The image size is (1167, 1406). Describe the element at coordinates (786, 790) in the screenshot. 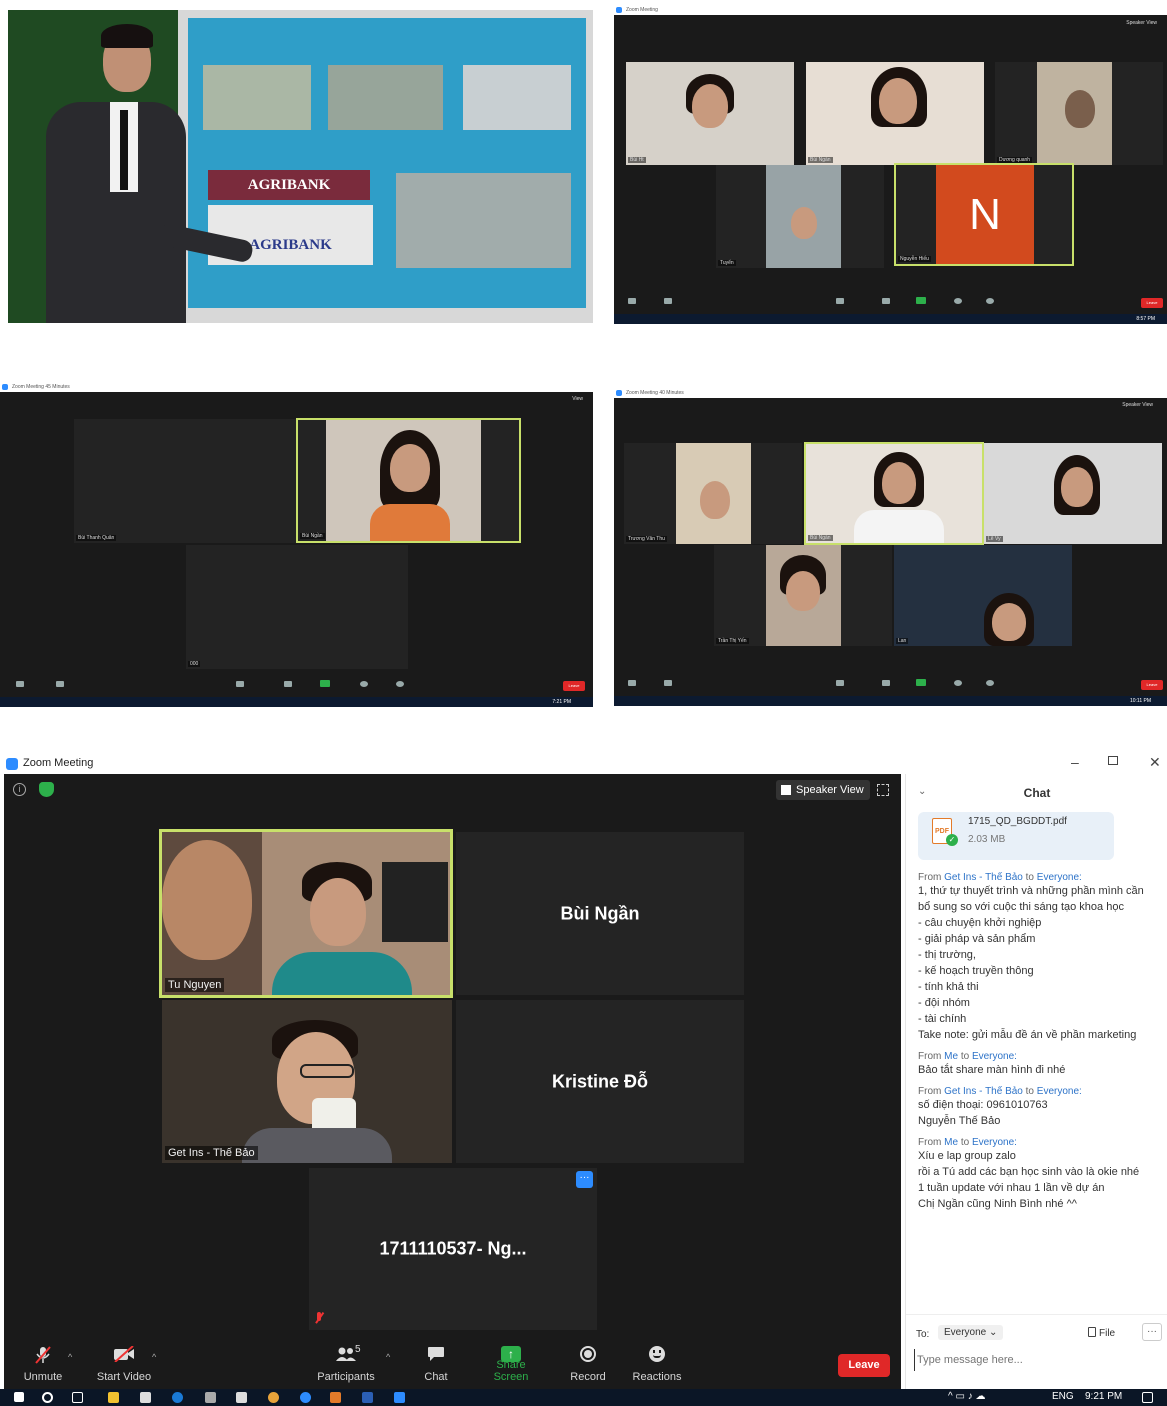

I see `speaker-view-icon` at that location.